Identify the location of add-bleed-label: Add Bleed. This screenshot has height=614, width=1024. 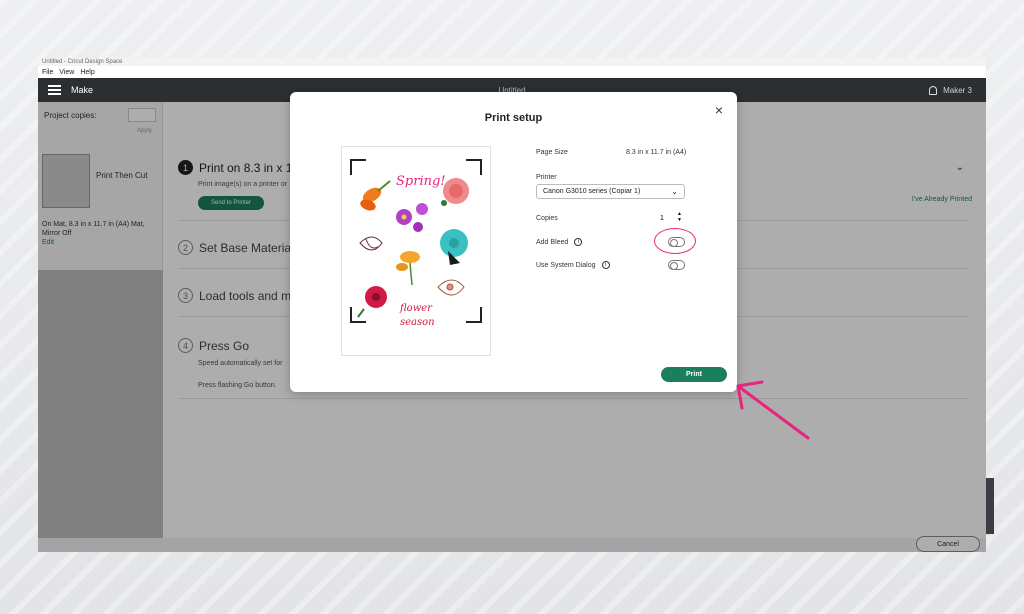
(552, 242).